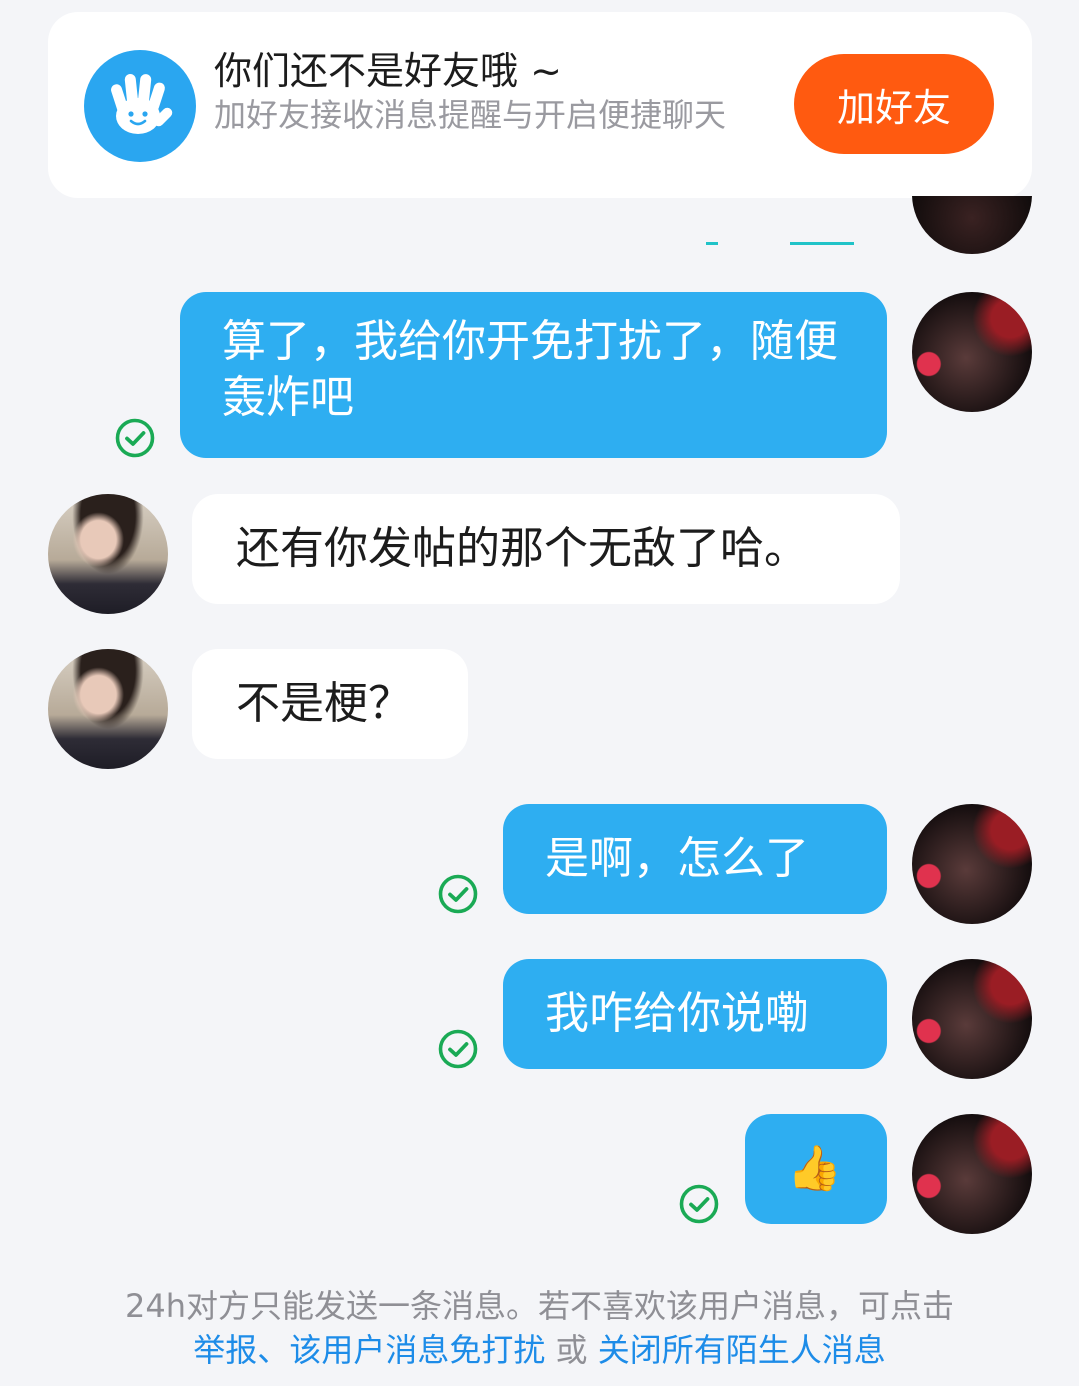  Describe the element at coordinates (546, 549) in the screenshot. I see `message-bubble-incoming: 还有你发帖的那个无敌了哈。` at that location.